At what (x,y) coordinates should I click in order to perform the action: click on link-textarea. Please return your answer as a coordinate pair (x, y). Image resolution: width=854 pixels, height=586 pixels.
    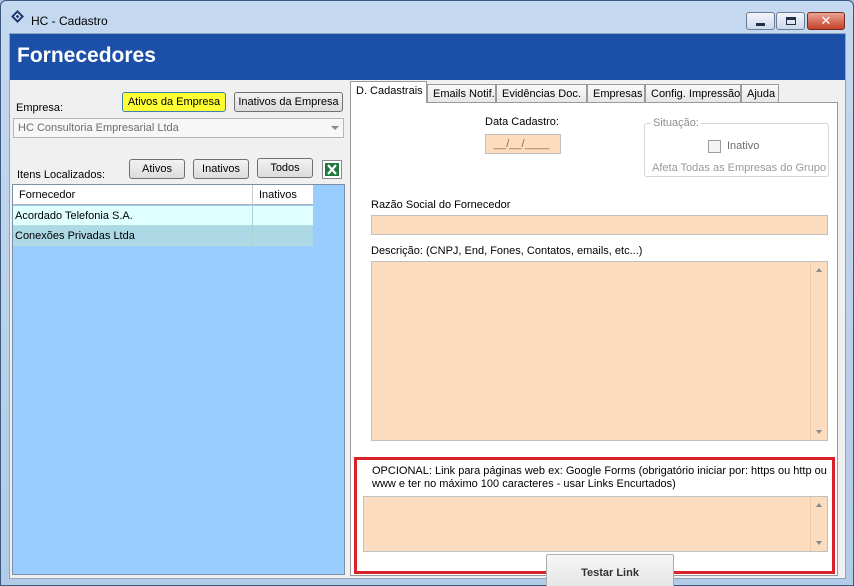
    Looking at the image, I should click on (595, 524).